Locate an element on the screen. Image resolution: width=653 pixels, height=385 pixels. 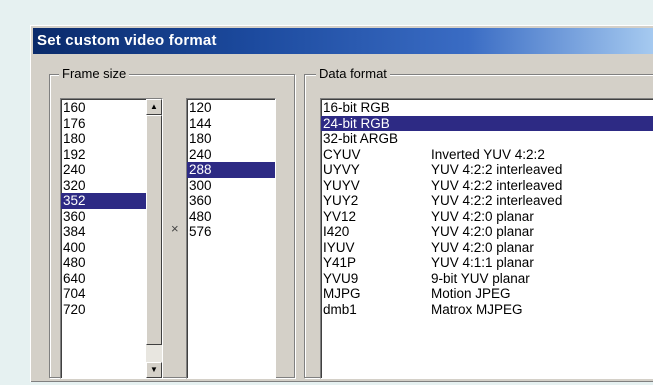
format-option: MJPG Motion JPEG is located at coordinates (487, 294).